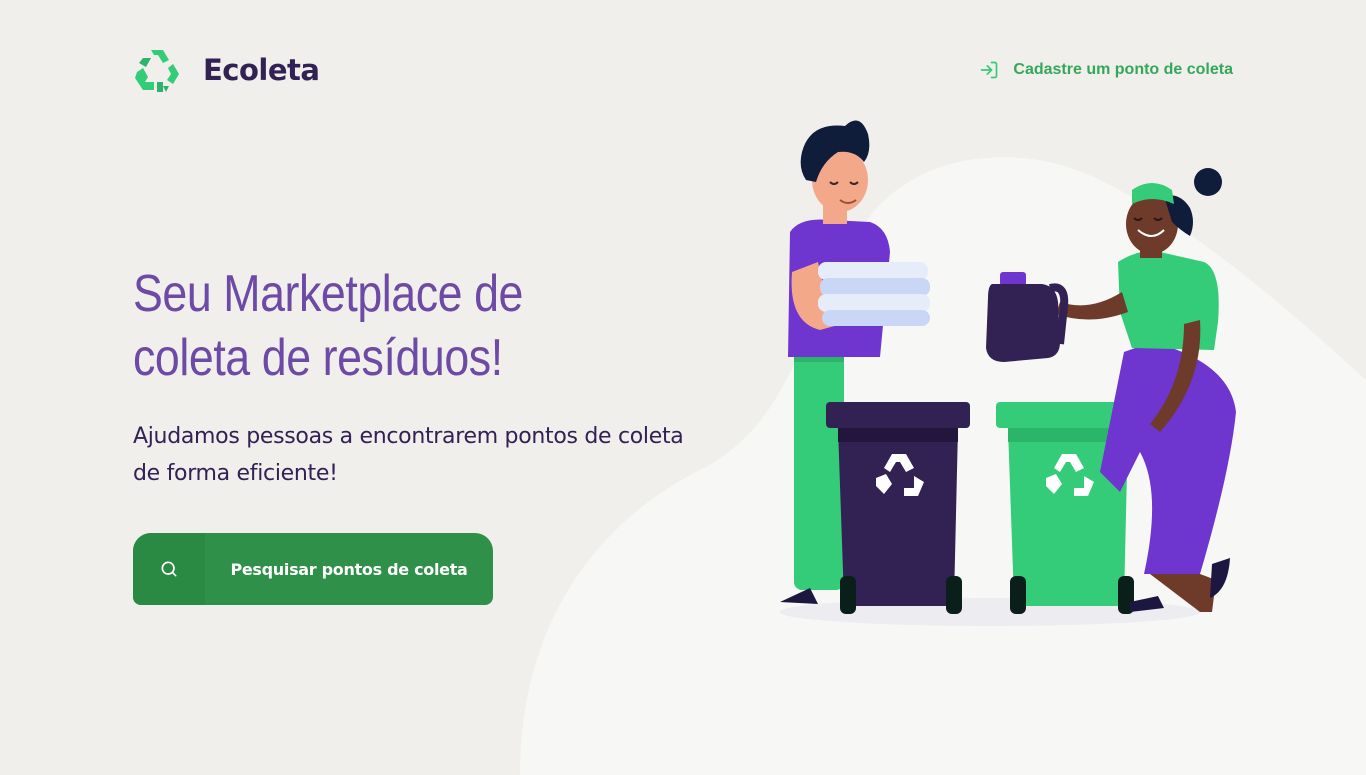 The image size is (1366, 775). I want to click on app-name: Ecoleta, so click(261, 70).